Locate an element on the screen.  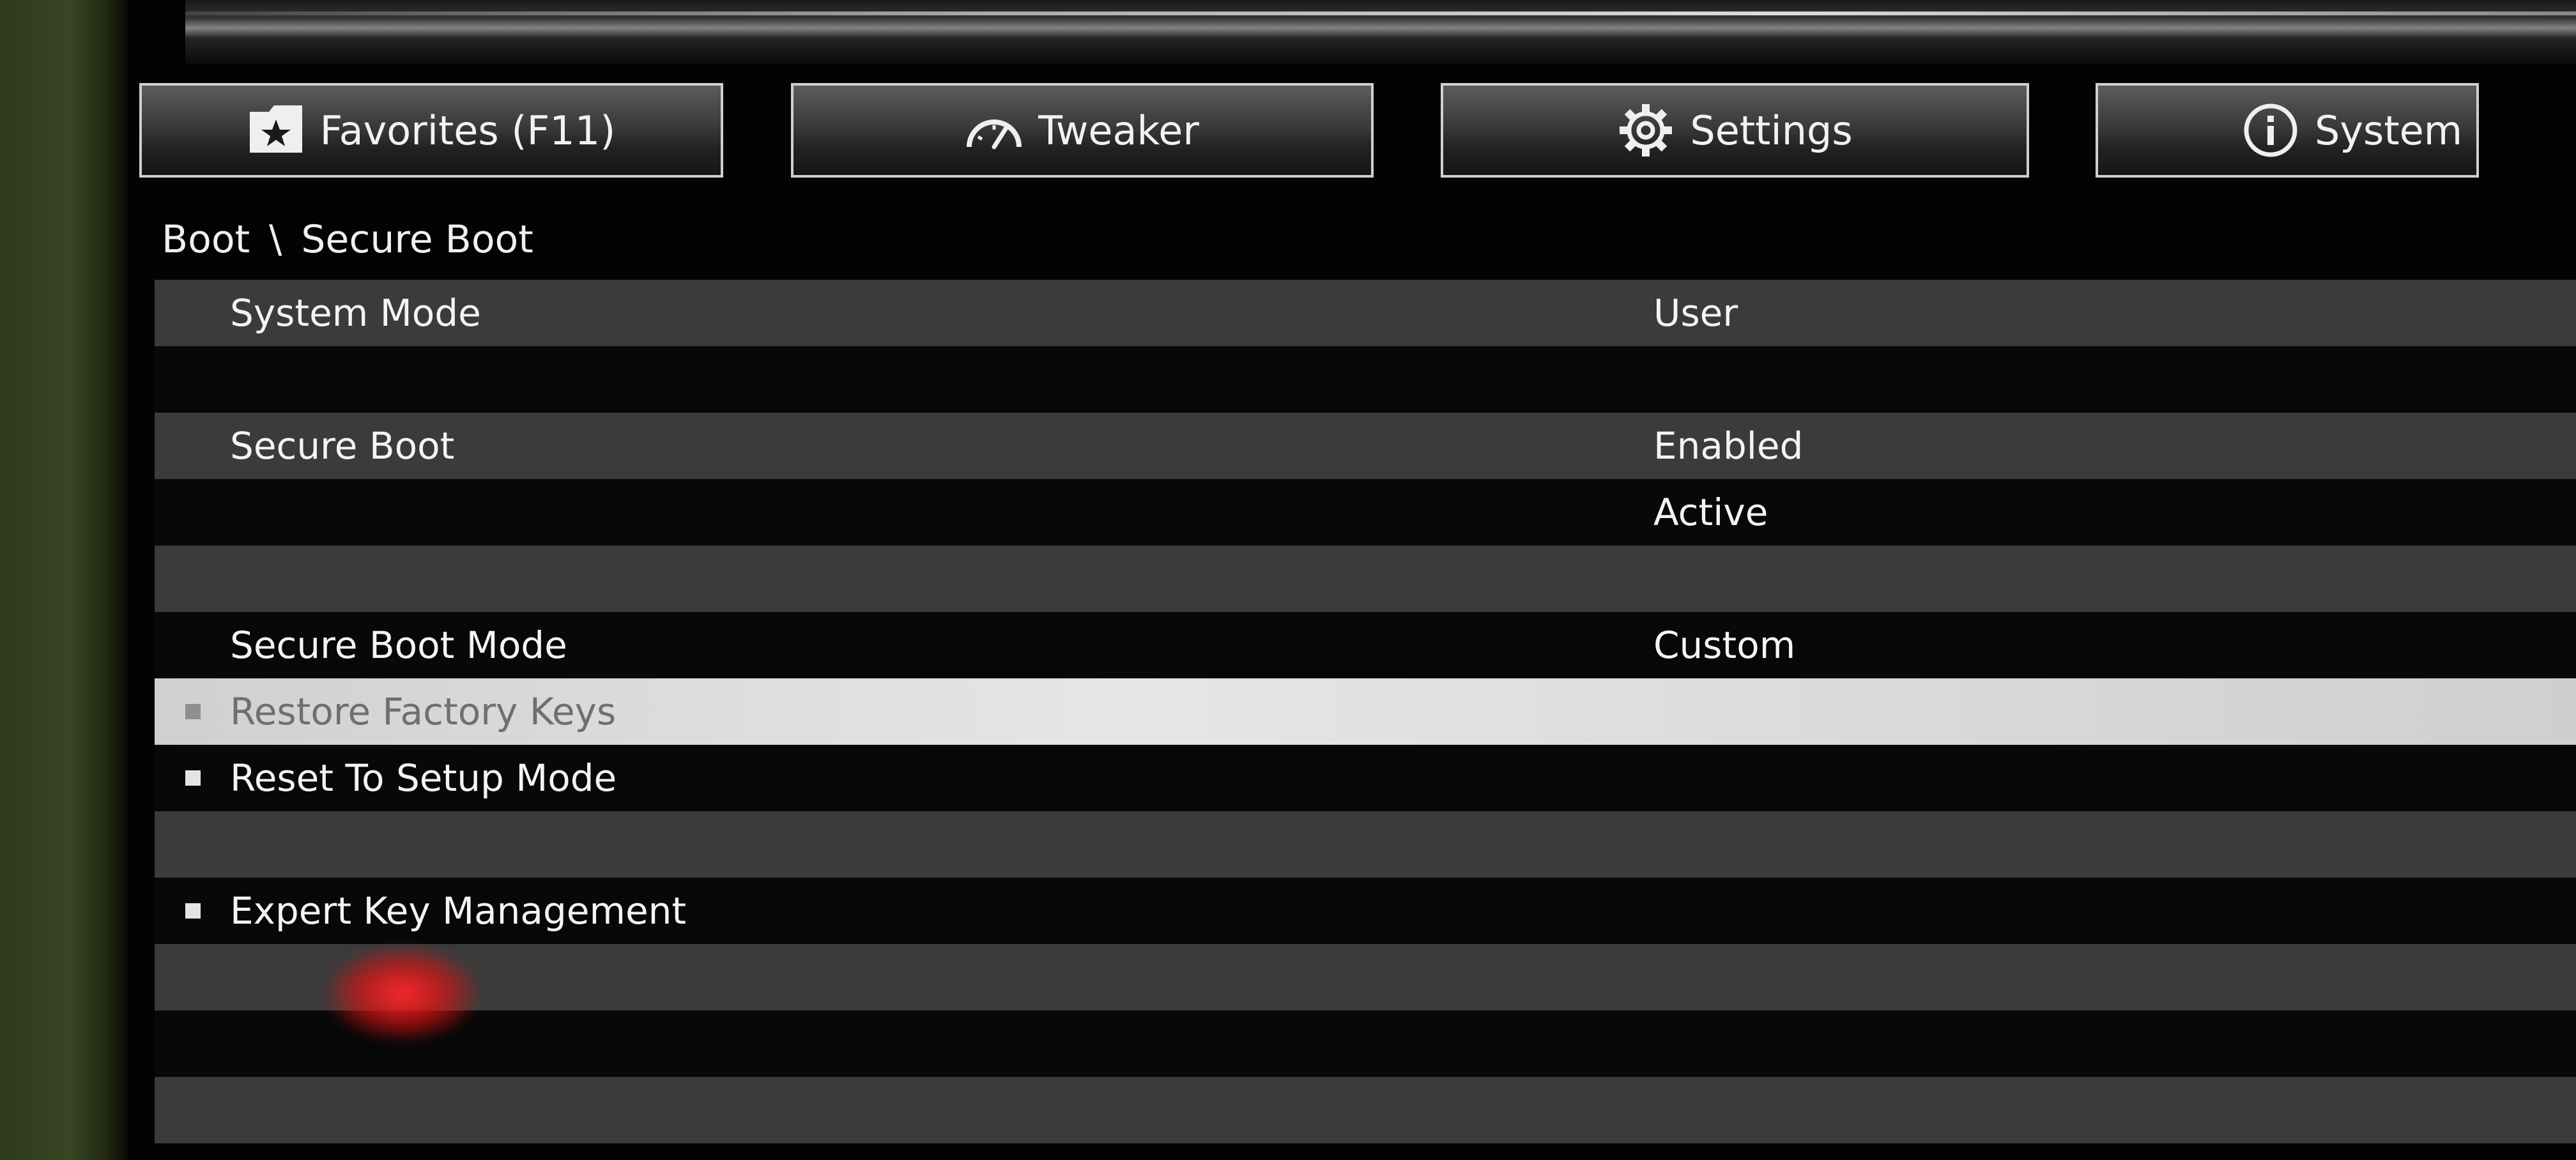
setting-label: Secure Boot Mode is located at coordinates (398, 645).